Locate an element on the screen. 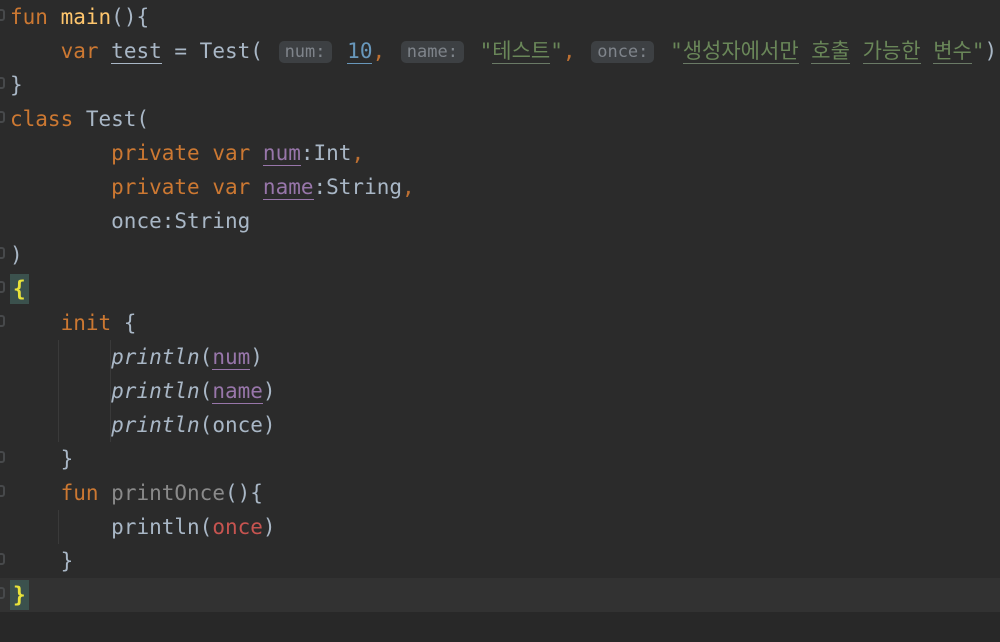  code-line: once:String is located at coordinates (500, 221).